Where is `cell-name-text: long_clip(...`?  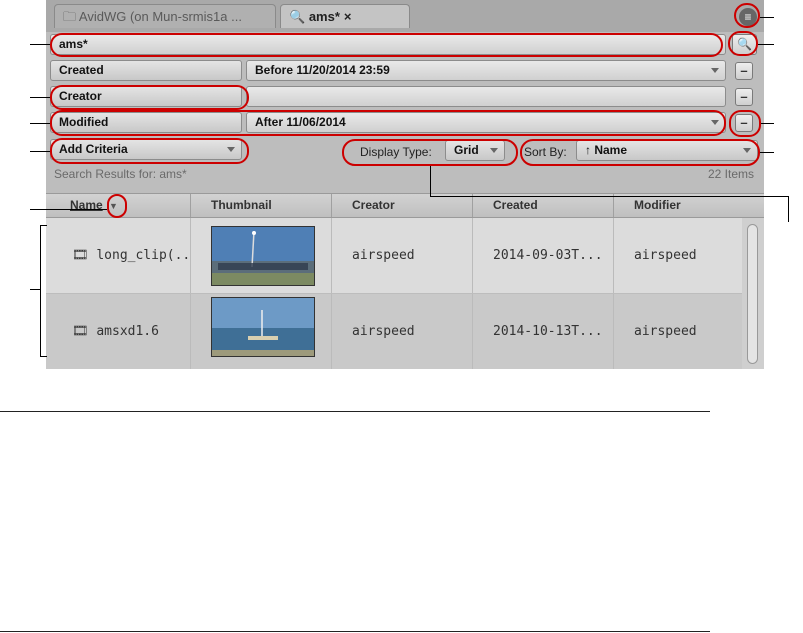
cell-name-text: long_clip(... is located at coordinates (143, 255).